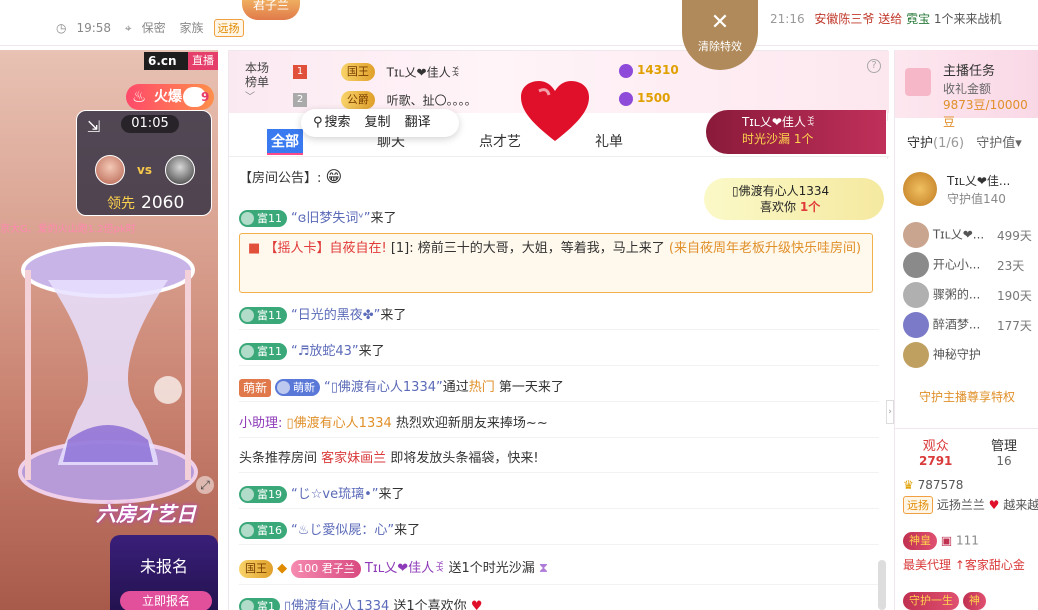 This screenshot has width=1038, height=610. Describe the element at coordinates (285, 142) in the screenshot. I see `tab-all: 全部` at that location.